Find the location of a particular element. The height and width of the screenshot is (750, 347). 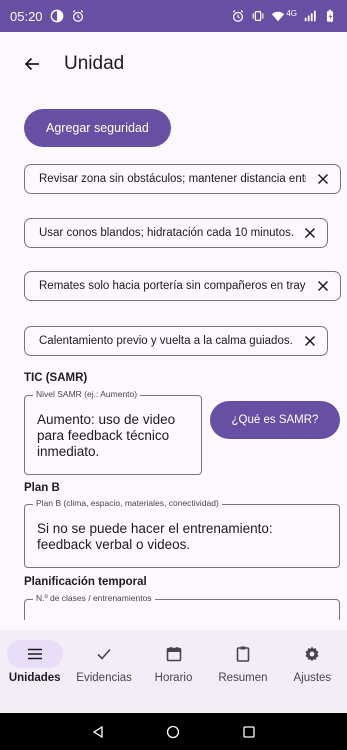

system-navigation-bar is located at coordinates (173, 731).